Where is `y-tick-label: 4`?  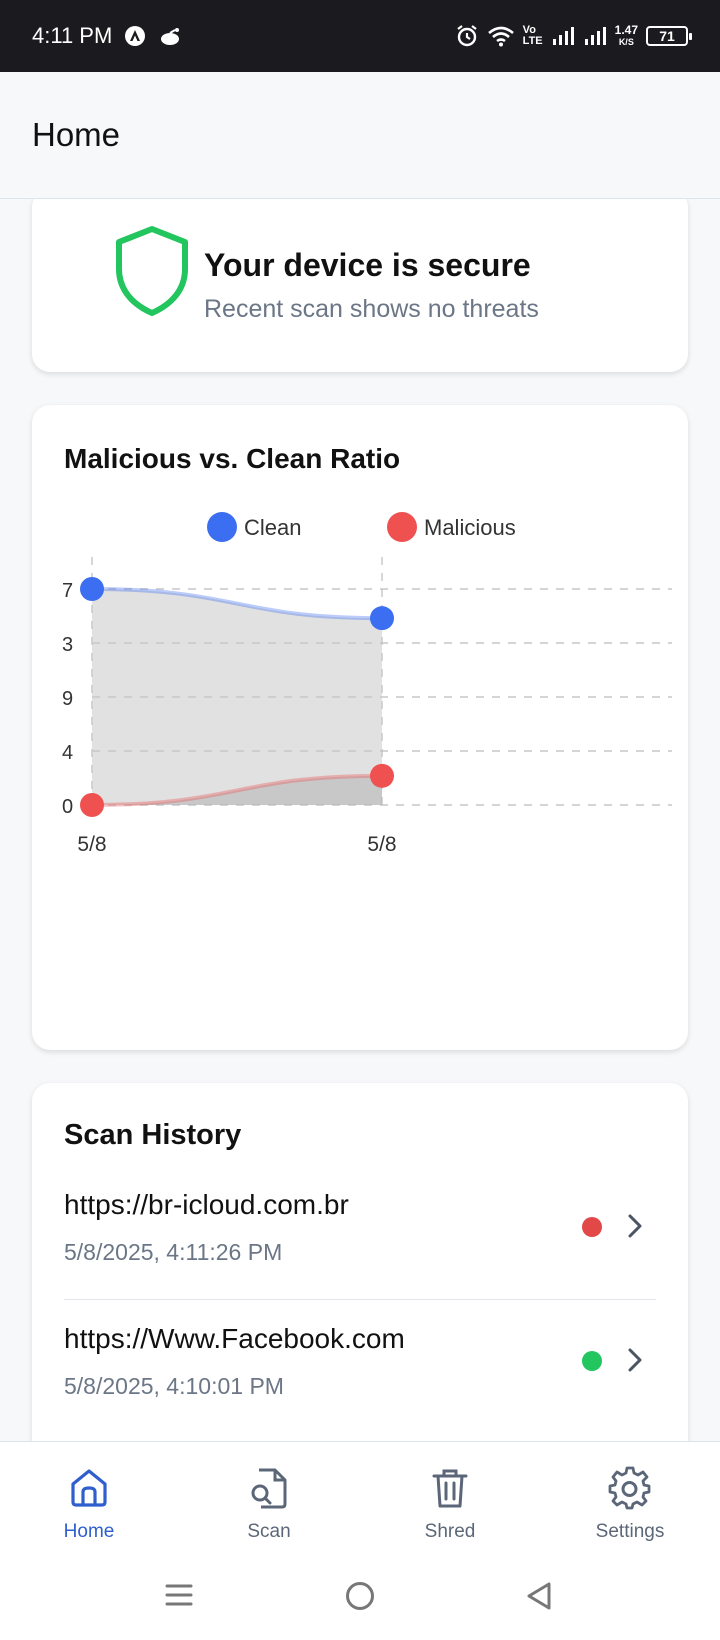 y-tick-label: 4 is located at coordinates (67, 753).